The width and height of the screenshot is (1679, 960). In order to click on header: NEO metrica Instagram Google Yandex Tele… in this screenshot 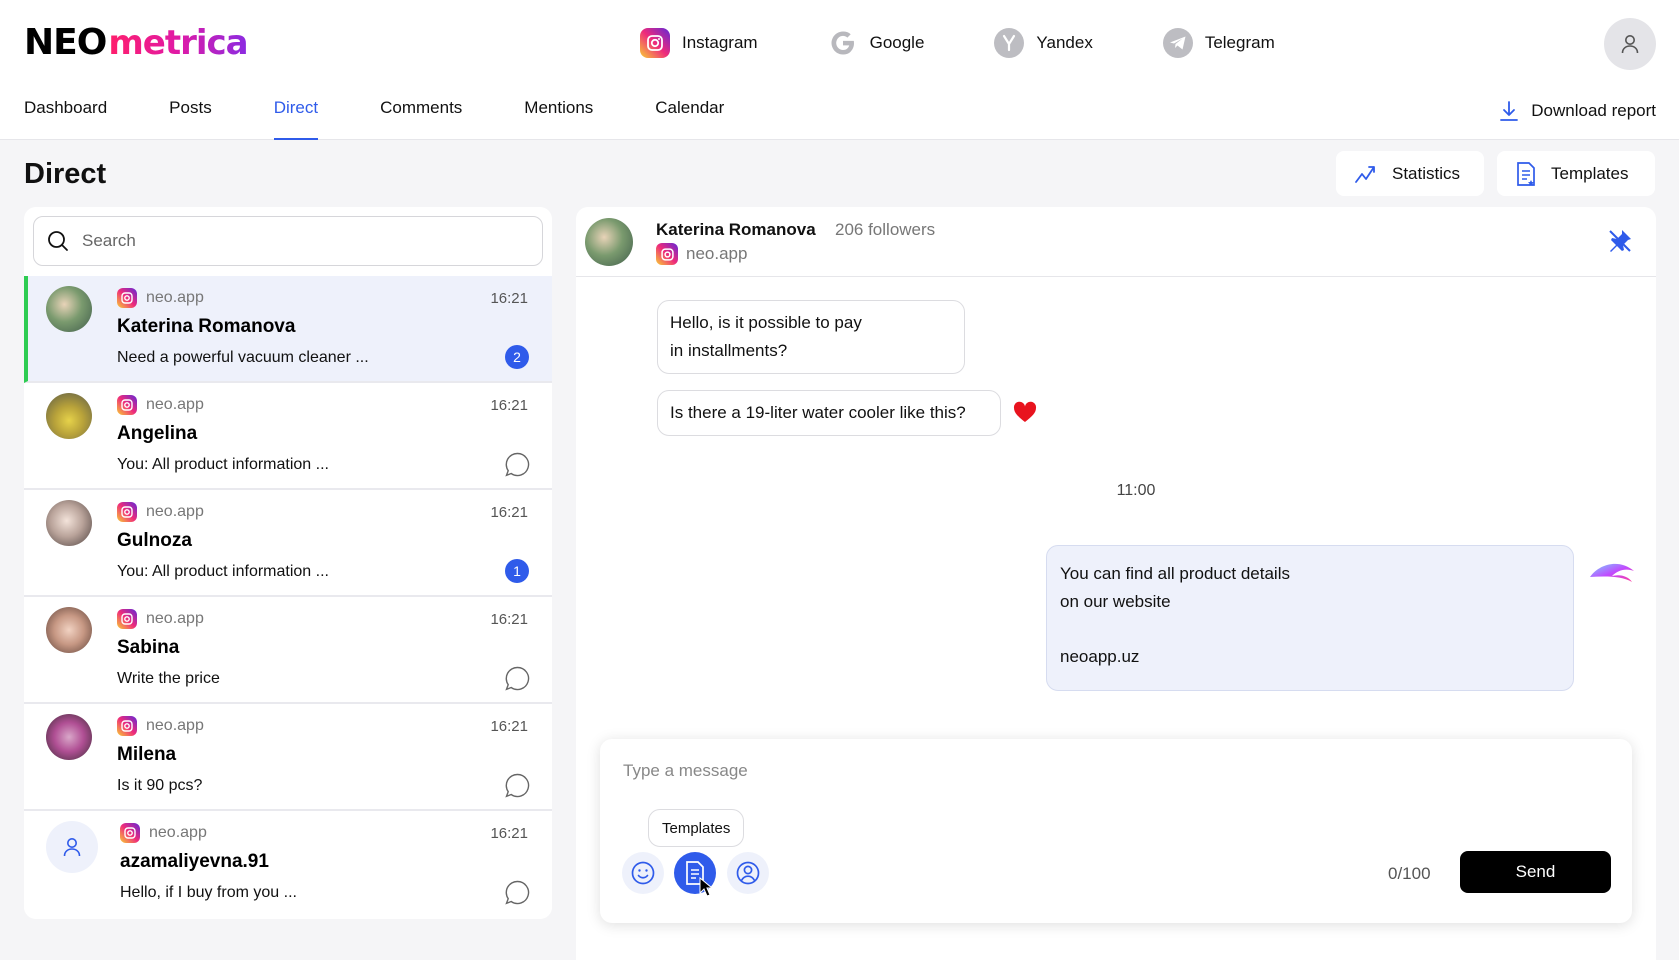, I will do `click(839, 70)`.